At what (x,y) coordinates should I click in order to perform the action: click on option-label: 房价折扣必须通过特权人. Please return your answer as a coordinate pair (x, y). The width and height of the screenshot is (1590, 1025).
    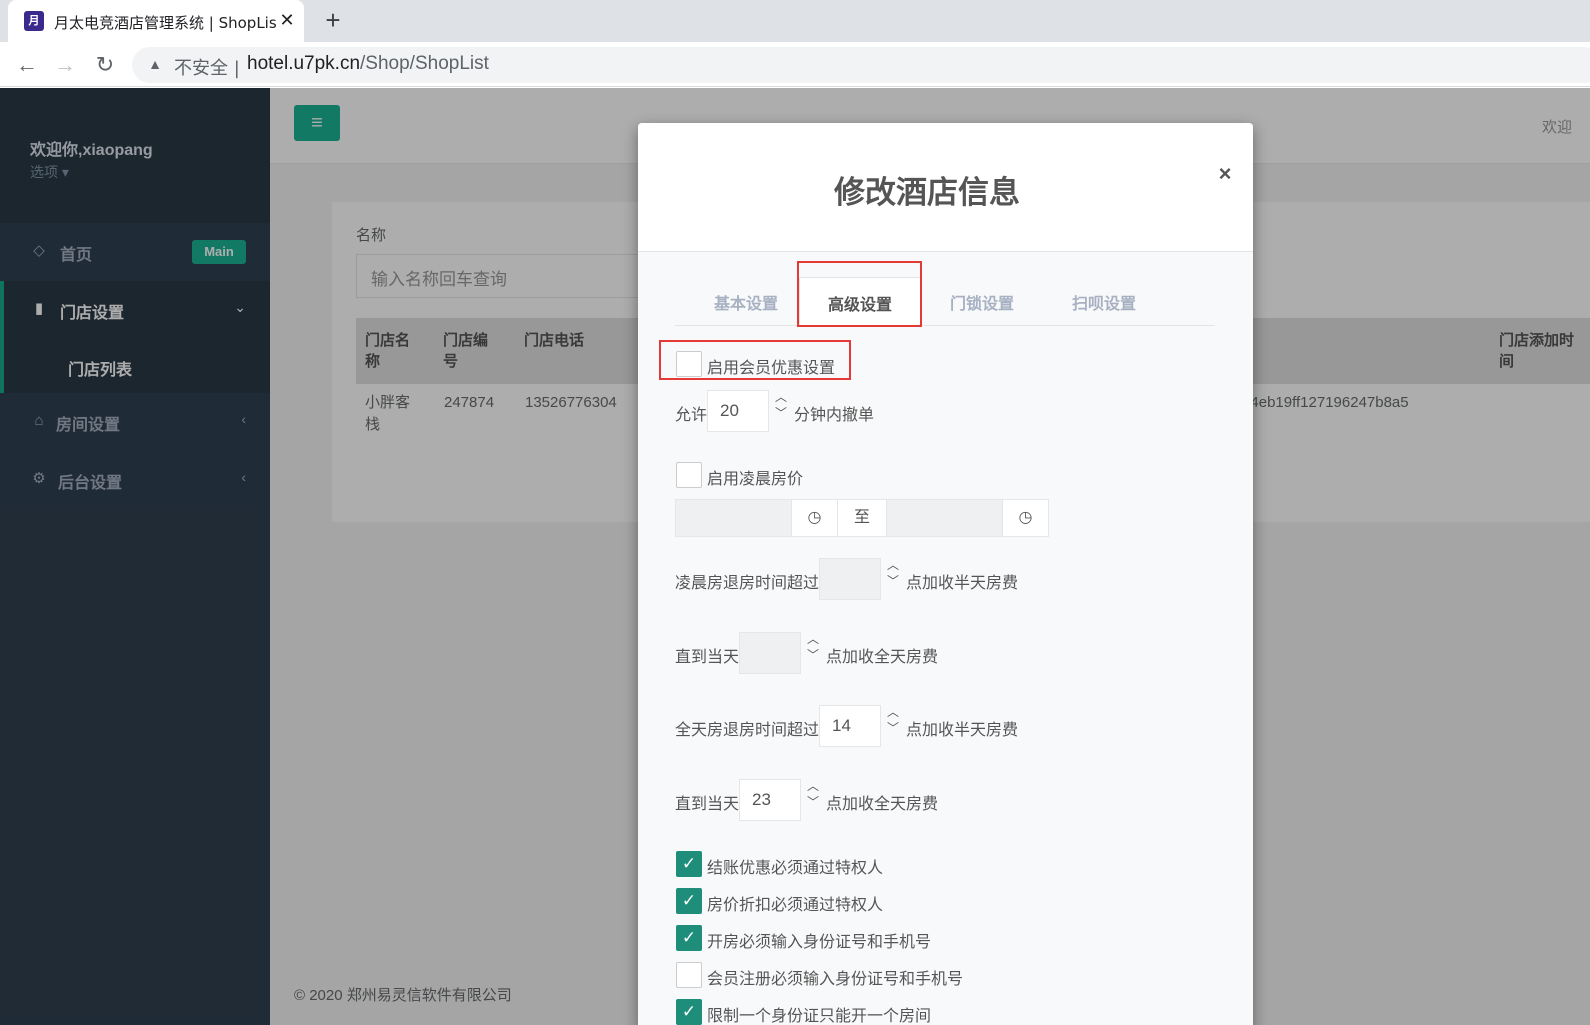
    Looking at the image, I should click on (795, 904).